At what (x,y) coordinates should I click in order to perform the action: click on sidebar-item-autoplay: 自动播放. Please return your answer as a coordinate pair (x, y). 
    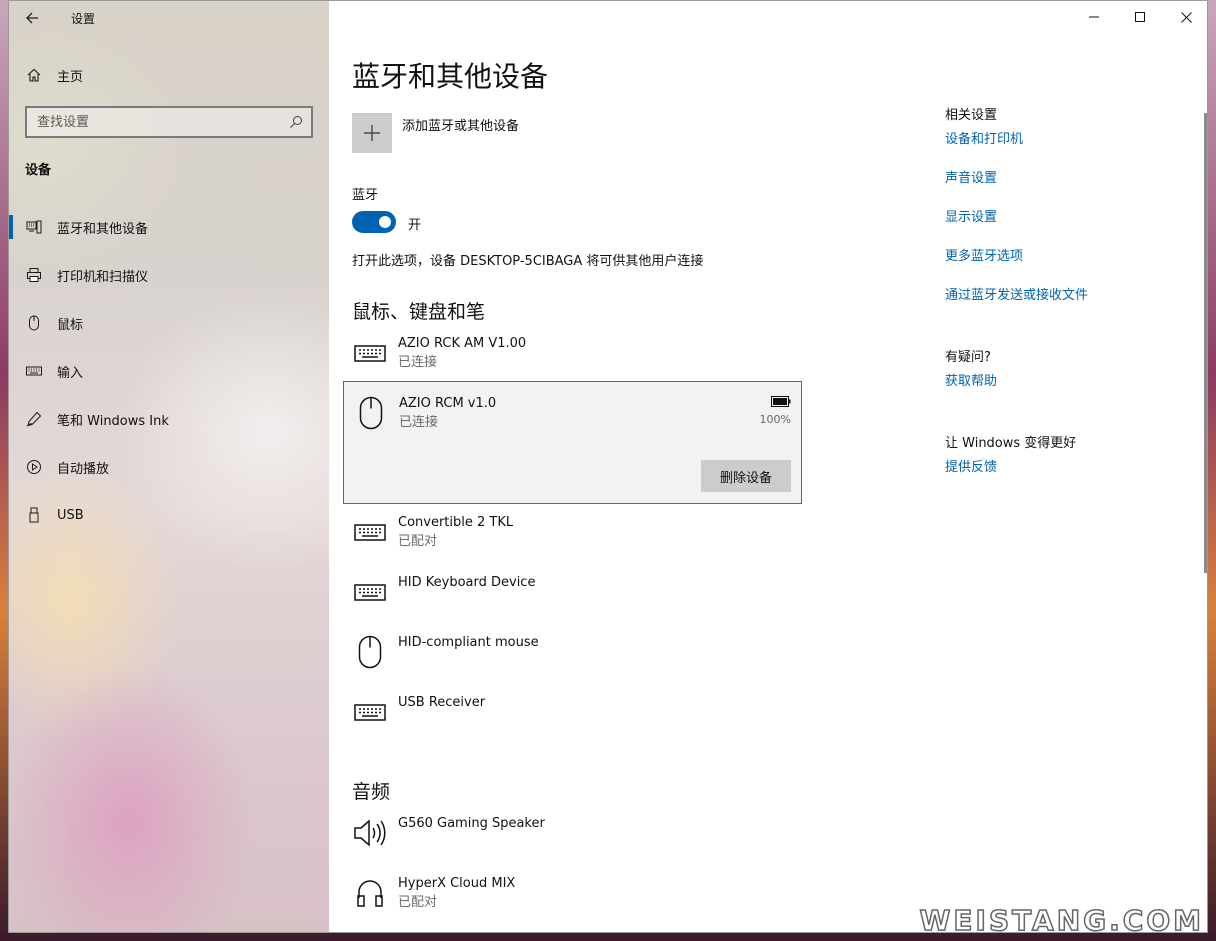
    Looking at the image, I should click on (169, 467).